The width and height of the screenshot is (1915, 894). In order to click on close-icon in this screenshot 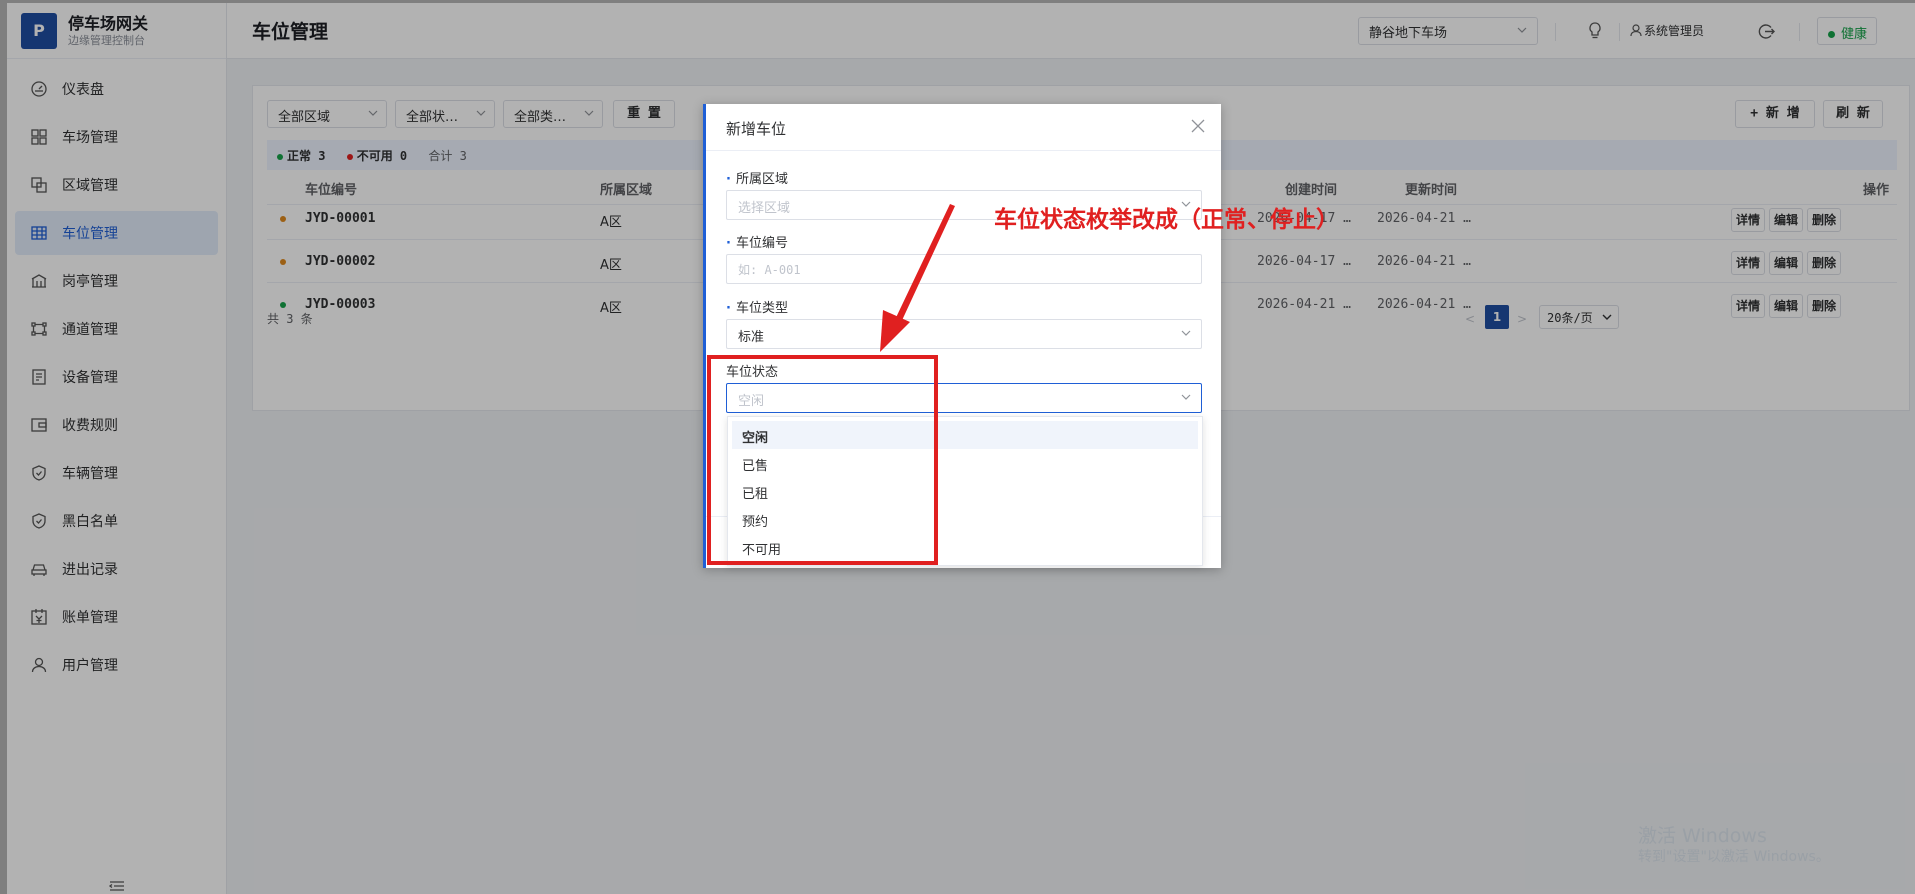, I will do `click(1198, 126)`.